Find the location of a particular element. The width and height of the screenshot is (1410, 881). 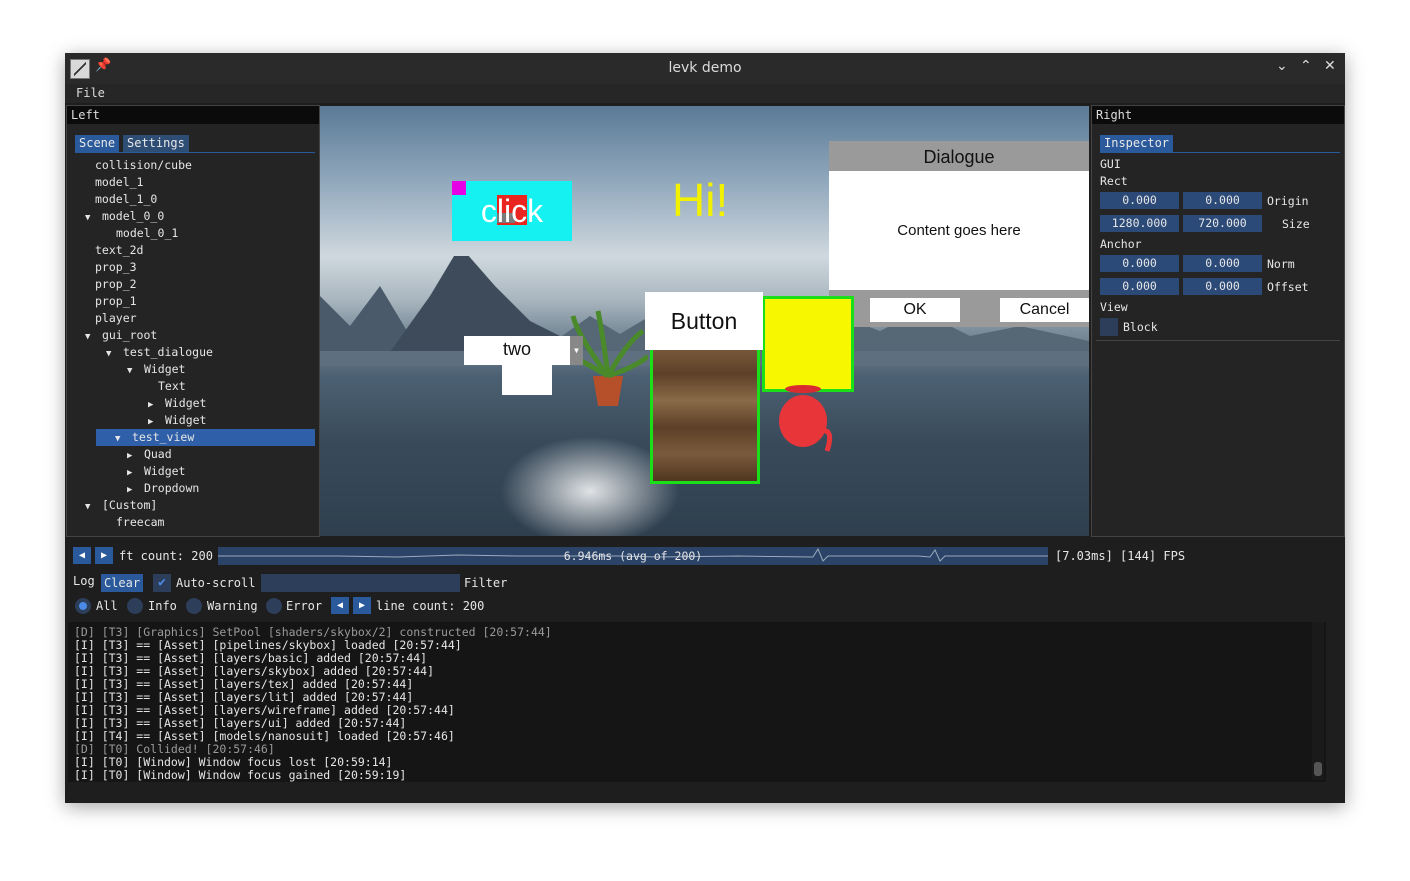

log-scroll-thumb is located at coordinates (1318, 769).